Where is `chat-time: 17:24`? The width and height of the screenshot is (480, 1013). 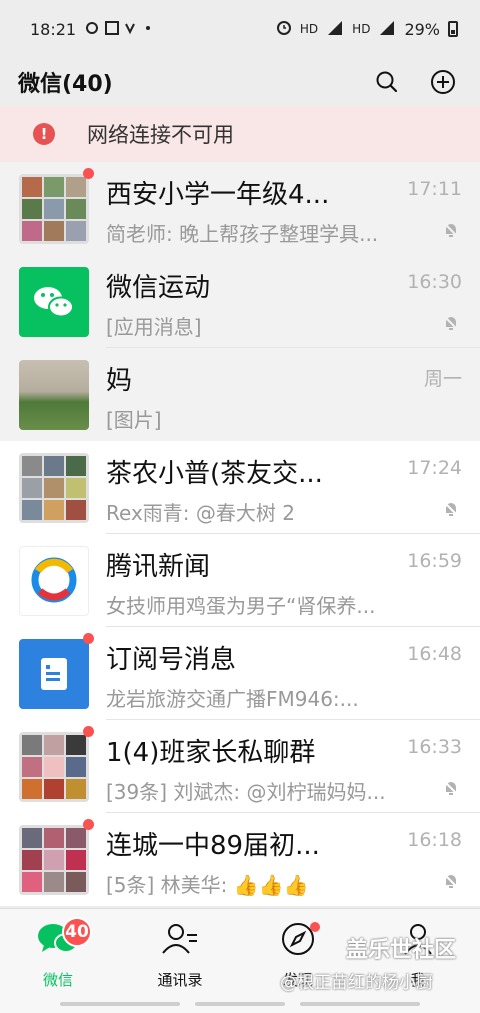
chat-time: 17:24 is located at coordinates (434, 468).